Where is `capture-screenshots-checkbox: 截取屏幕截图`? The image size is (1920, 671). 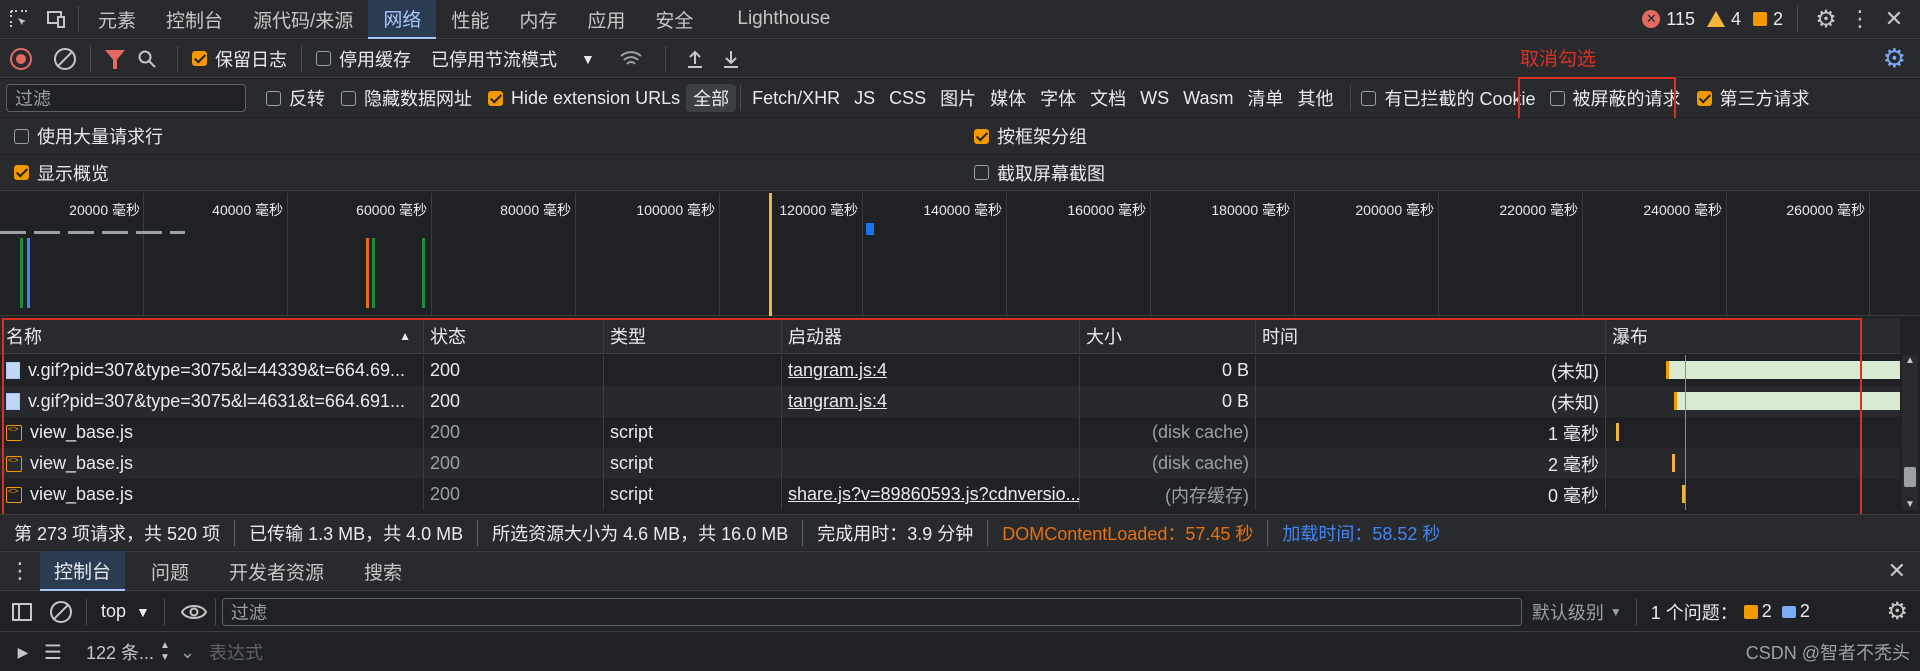
capture-screenshots-checkbox: 截取屏幕截图 is located at coordinates (1039, 173).